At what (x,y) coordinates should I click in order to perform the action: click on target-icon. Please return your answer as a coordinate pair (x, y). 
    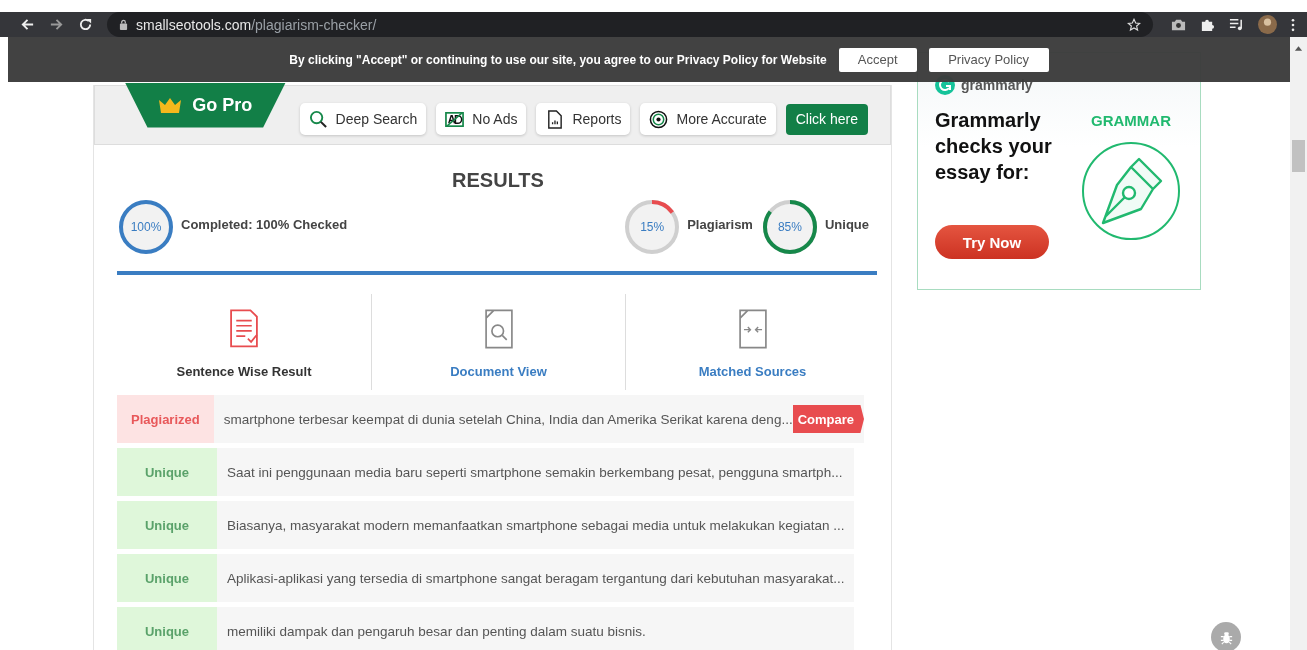
    Looking at the image, I should click on (659, 119).